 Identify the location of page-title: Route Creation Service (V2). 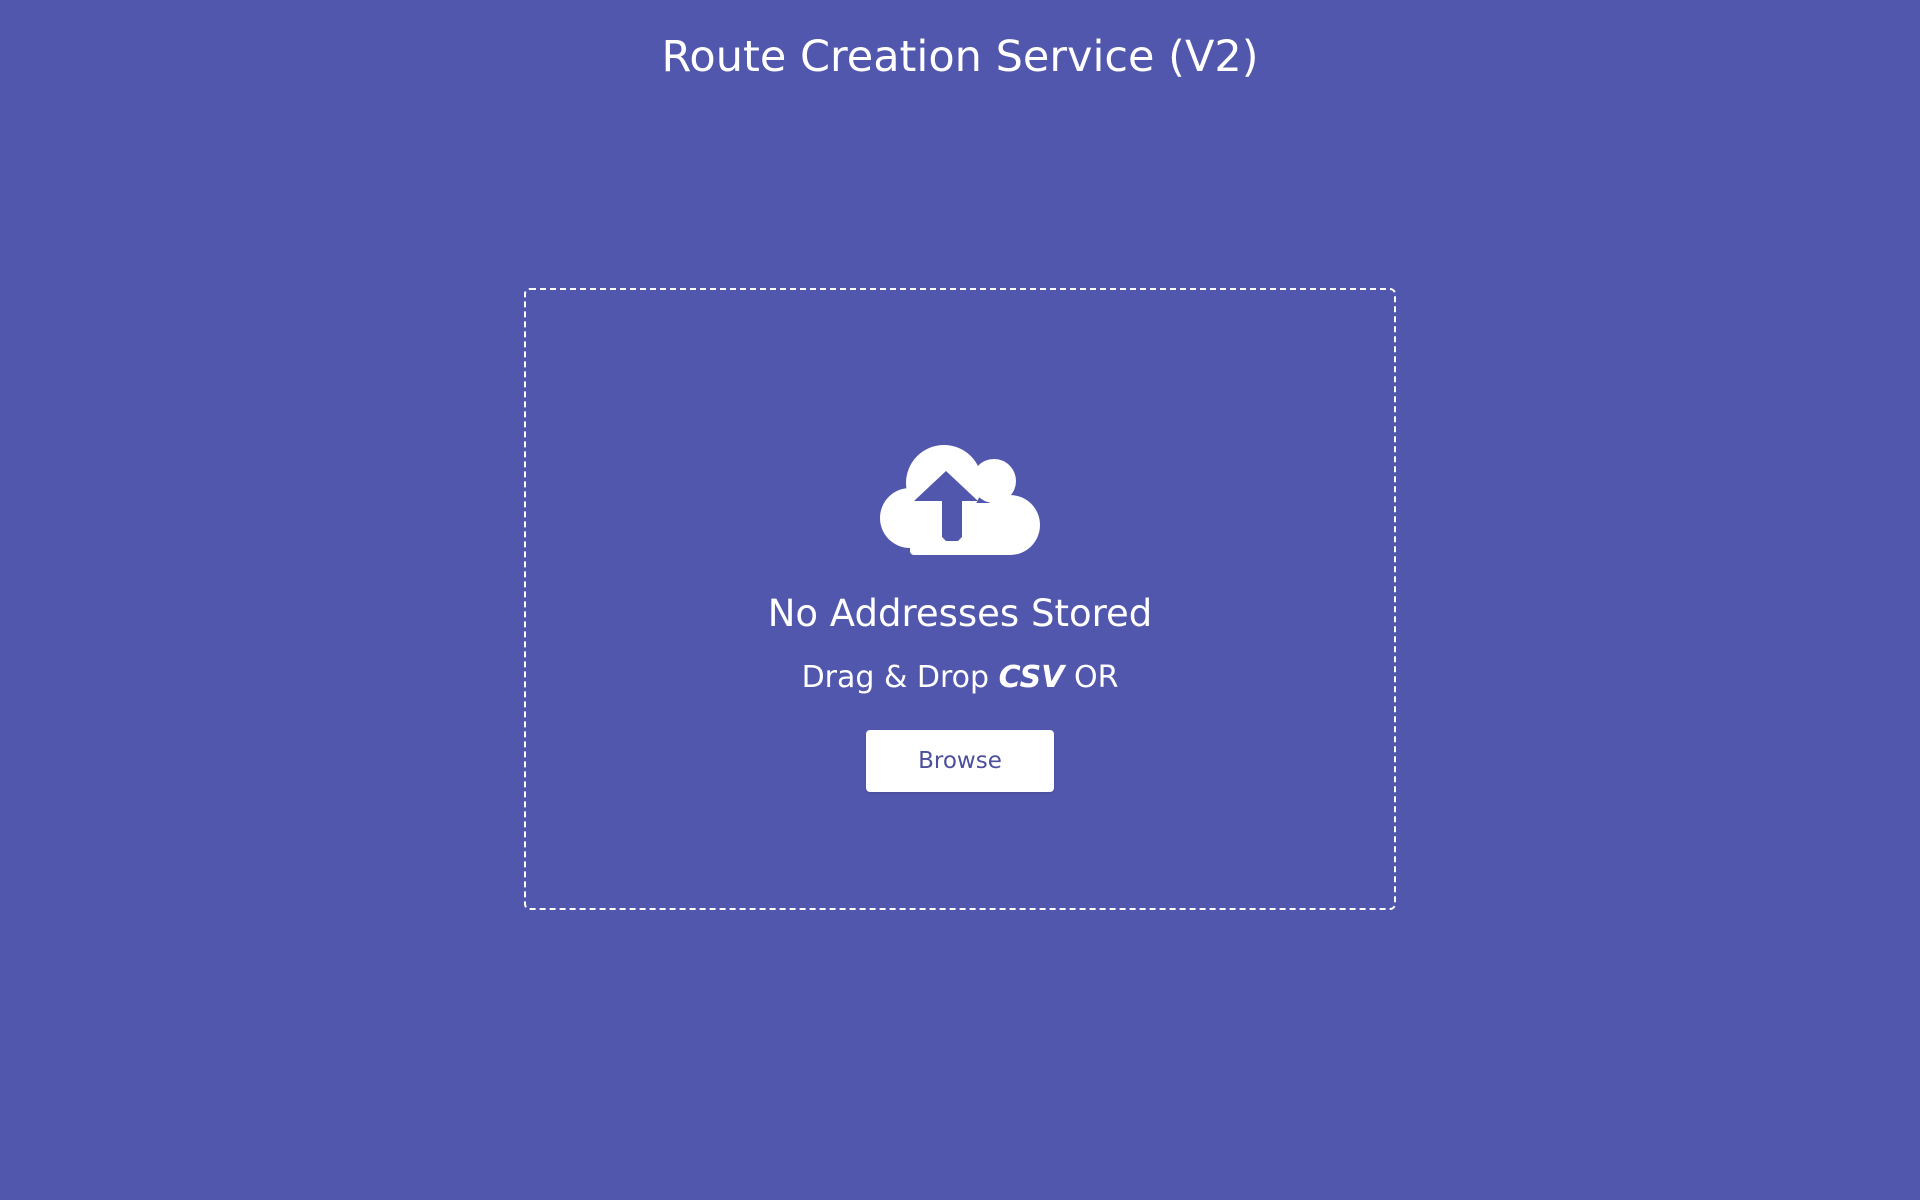
(960, 57).